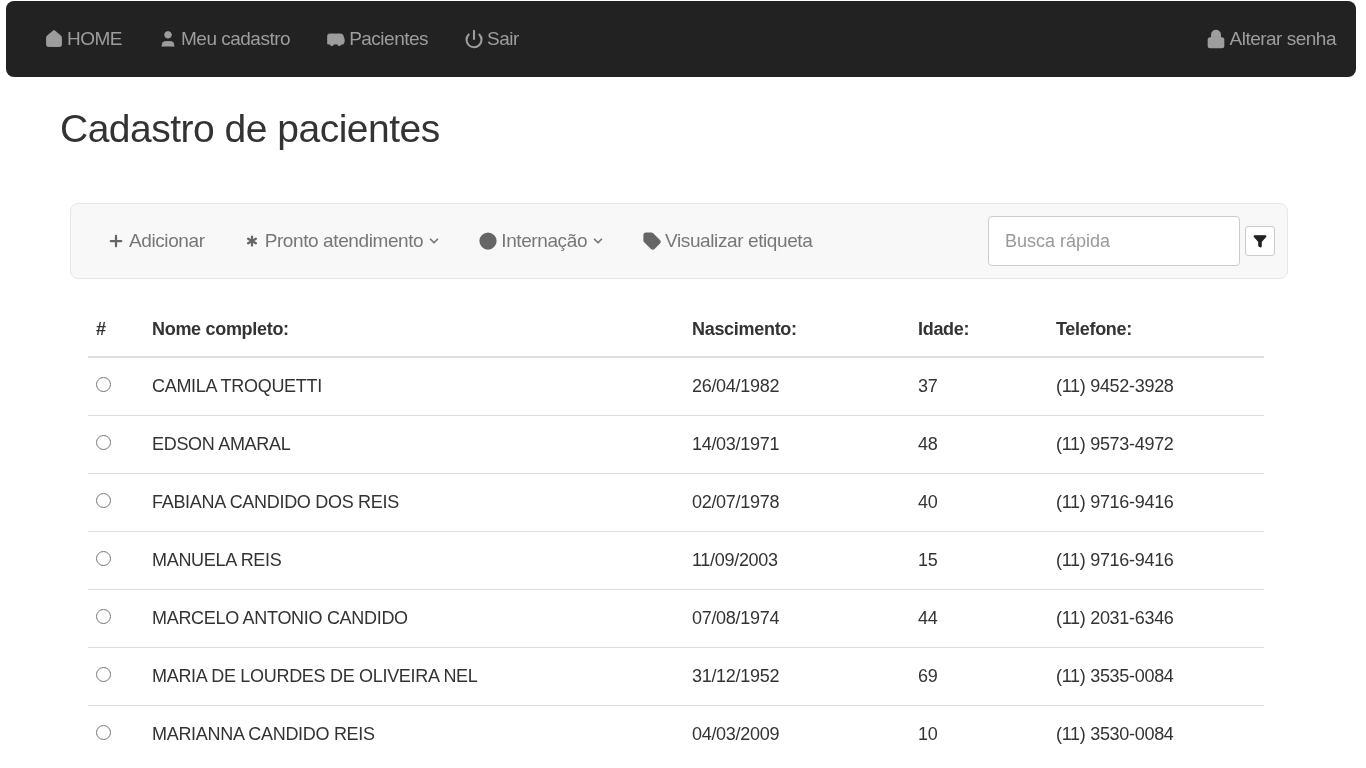 This screenshot has height=768, width=1366. I want to click on age-cell: 40, so click(979, 502).